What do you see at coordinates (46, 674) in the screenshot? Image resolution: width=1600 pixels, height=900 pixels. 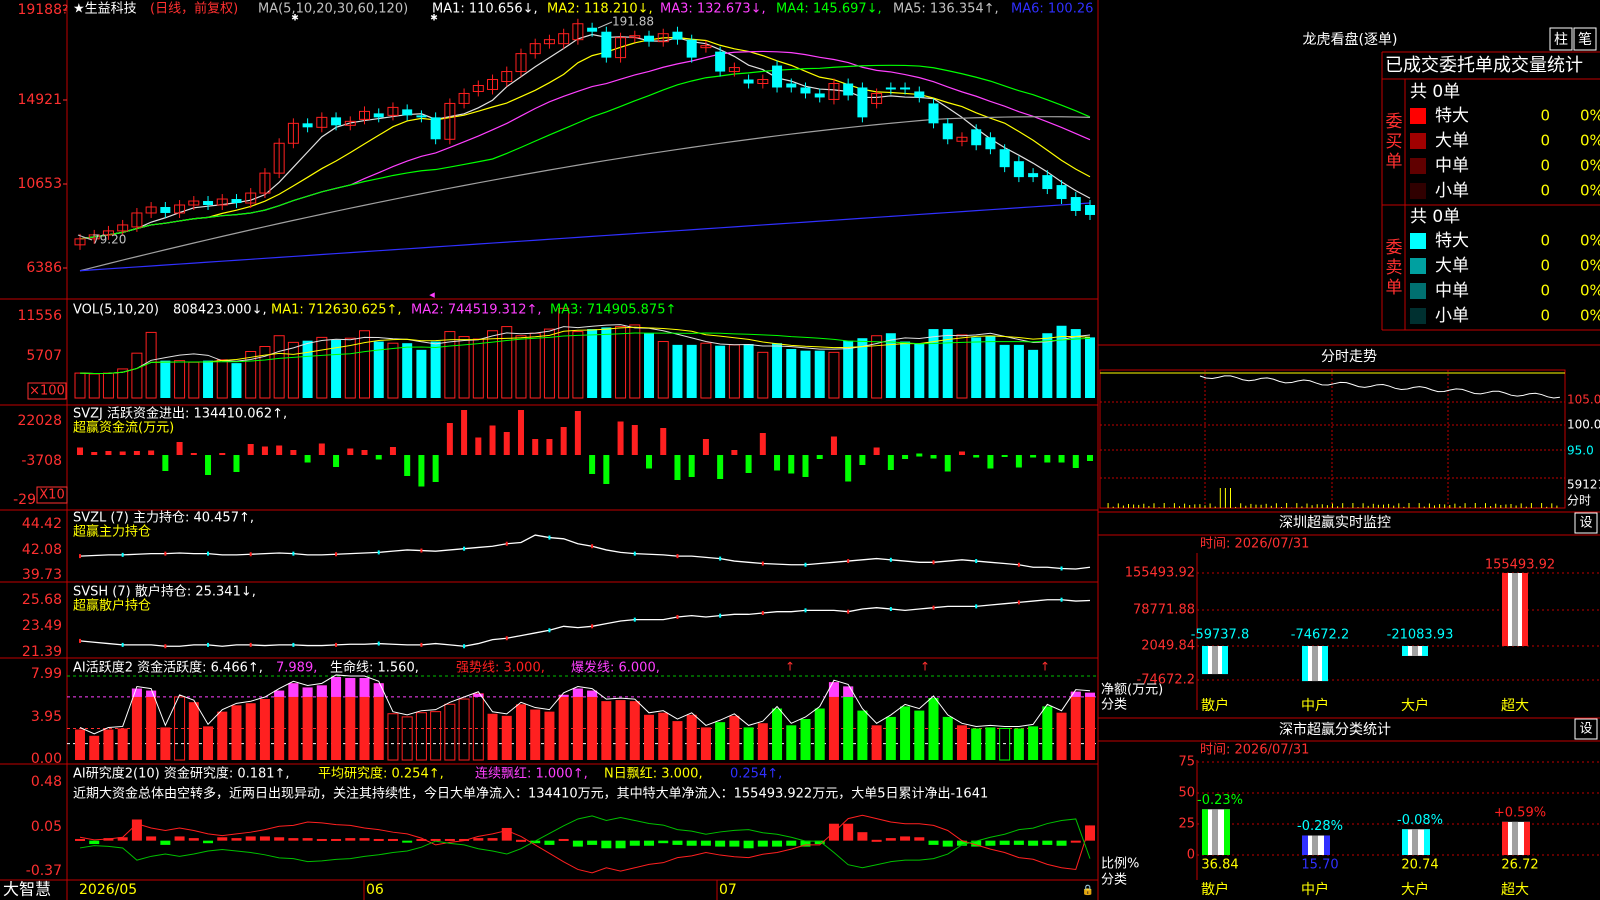 I see `active-ytick: 7.99` at bounding box center [46, 674].